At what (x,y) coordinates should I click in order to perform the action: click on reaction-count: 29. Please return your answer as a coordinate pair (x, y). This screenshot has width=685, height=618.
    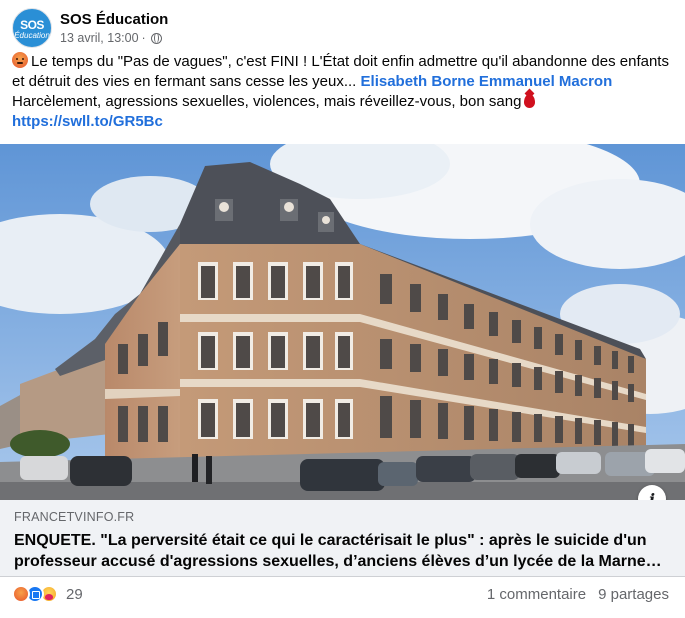
    Looking at the image, I should click on (74, 594).